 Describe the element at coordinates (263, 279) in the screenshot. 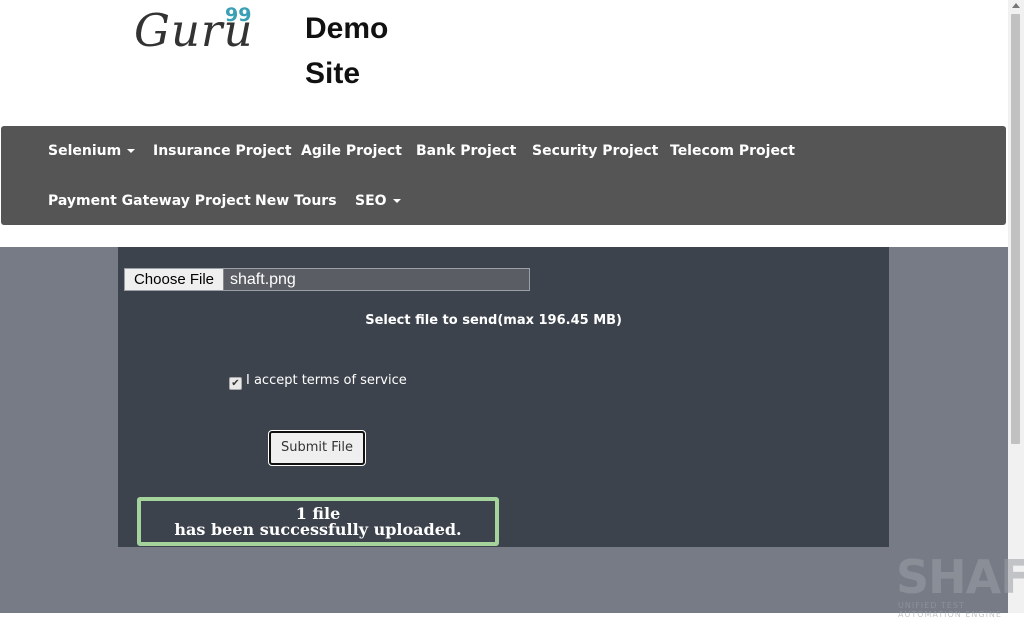

I see `selected-file-name: shaft.png` at that location.